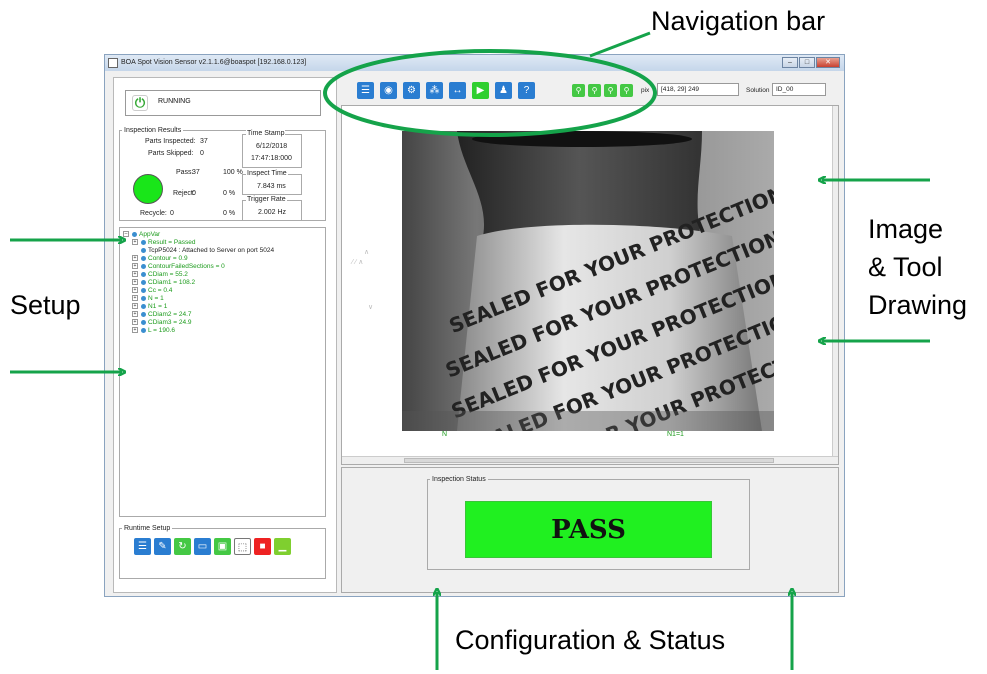  I want to click on trigger-rate-box: Trigger Rate 2.002 Hz, so click(272, 208).